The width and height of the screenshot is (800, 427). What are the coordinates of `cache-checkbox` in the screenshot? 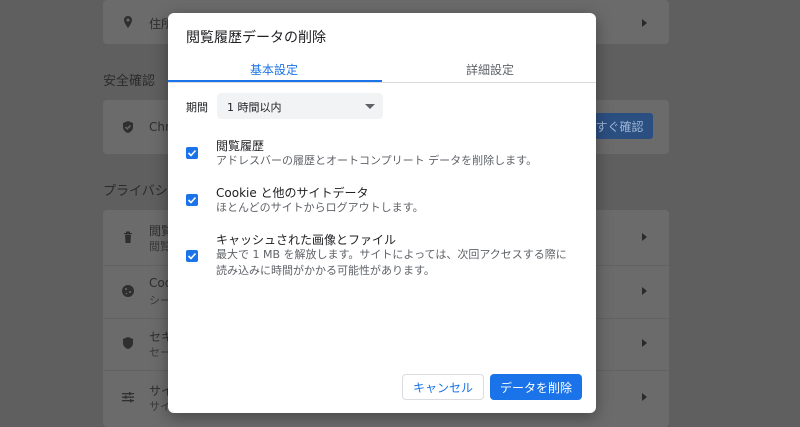 It's located at (192, 256).